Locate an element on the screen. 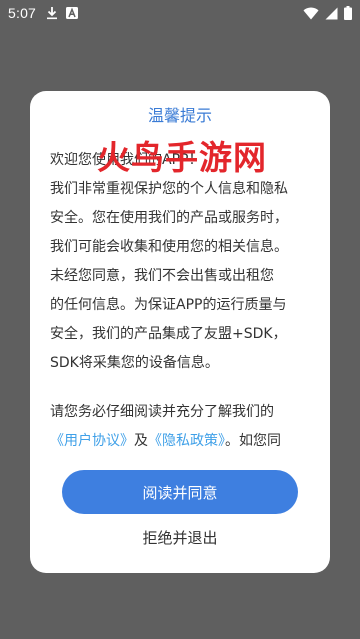  status-bar: 5:07 is located at coordinates (180, 13).